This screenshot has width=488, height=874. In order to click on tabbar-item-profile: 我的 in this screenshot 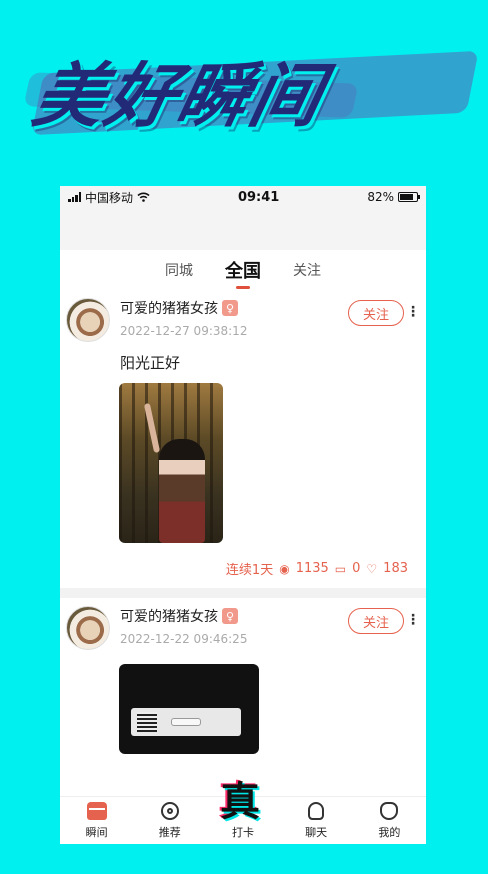, I will do `click(389, 820)`.